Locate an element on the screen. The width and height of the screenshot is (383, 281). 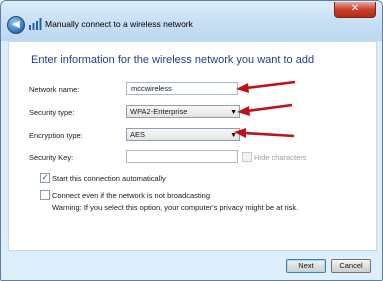
security-key-label: Security Key: is located at coordinates (51, 157).